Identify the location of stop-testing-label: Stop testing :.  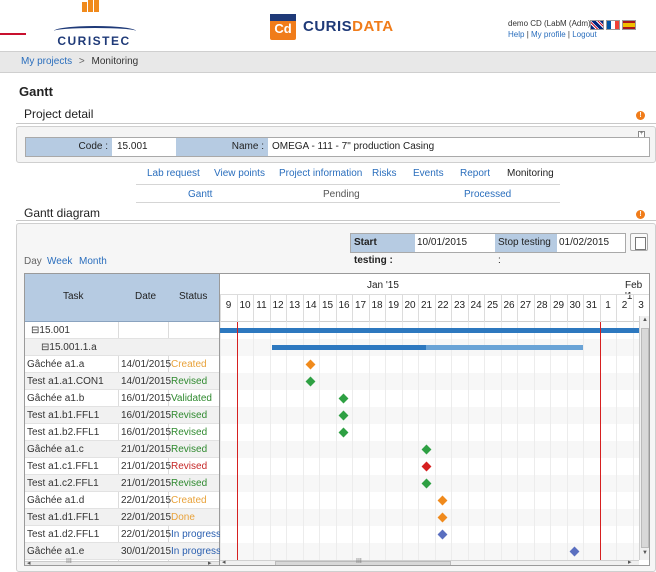
(526, 250).